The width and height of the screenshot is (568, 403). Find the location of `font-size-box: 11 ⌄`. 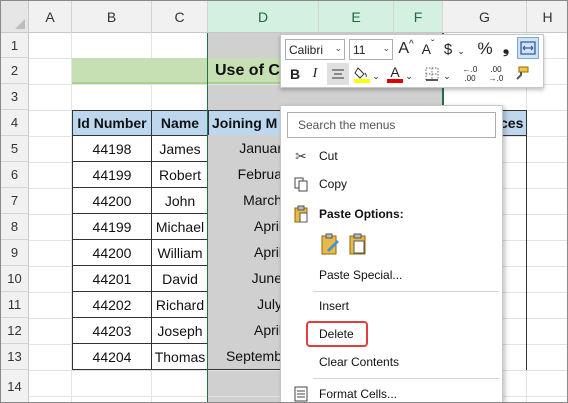

font-size-box: 11 ⌄ is located at coordinates (371, 49).